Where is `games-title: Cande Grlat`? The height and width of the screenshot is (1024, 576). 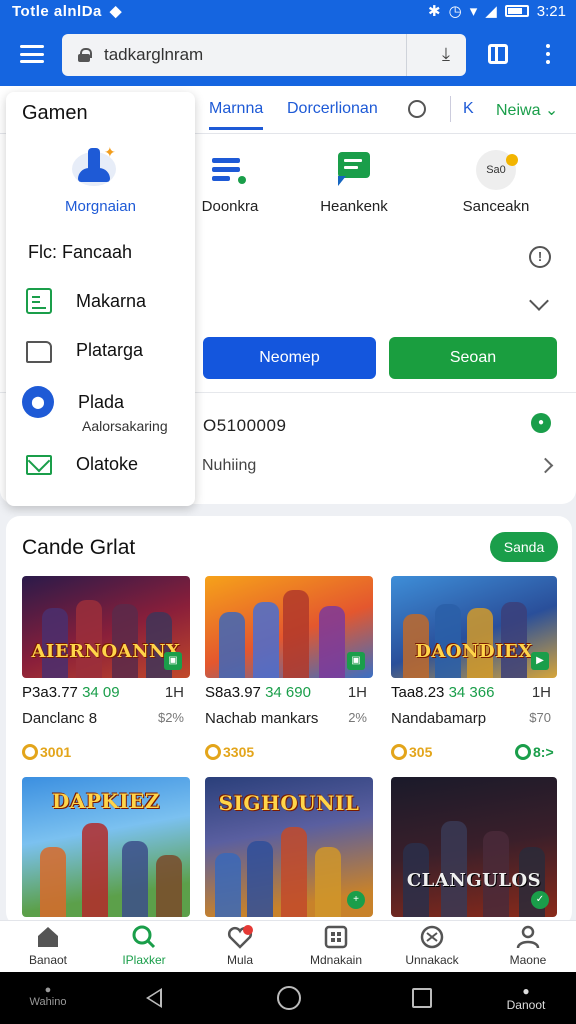
games-title: Cande Grlat is located at coordinates (79, 547).